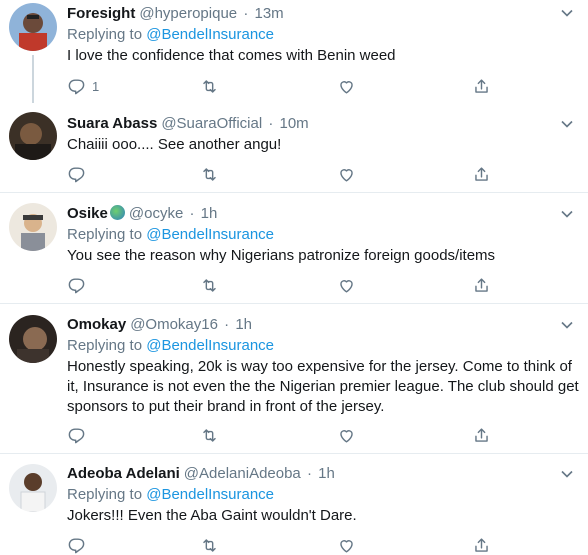  I want to click on user-handle: @hyperopique, so click(188, 13).